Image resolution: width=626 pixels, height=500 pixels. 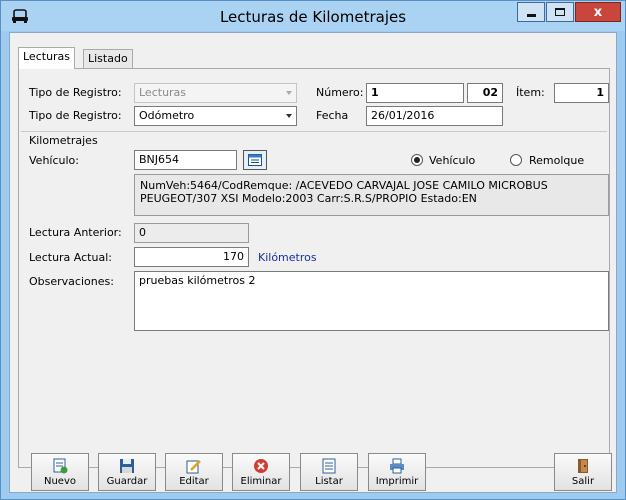 What do you see at coordinates (60, 465) in the screenshot?
I see `new-document-icon` at bounding box center [60, 465].